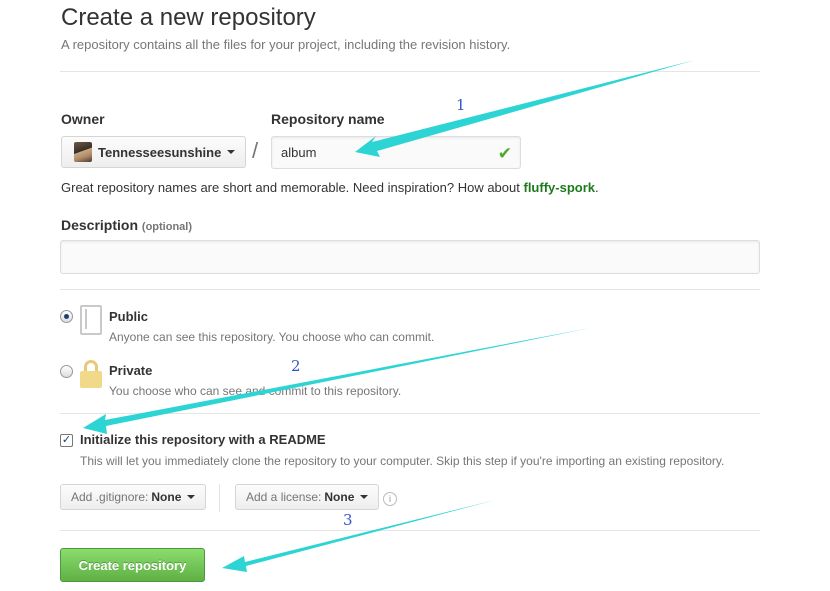  What do you see at coordinates (296, 366) in the screenshot?
I see `annotation-number-2: 2` at bounding box center [296, 366].